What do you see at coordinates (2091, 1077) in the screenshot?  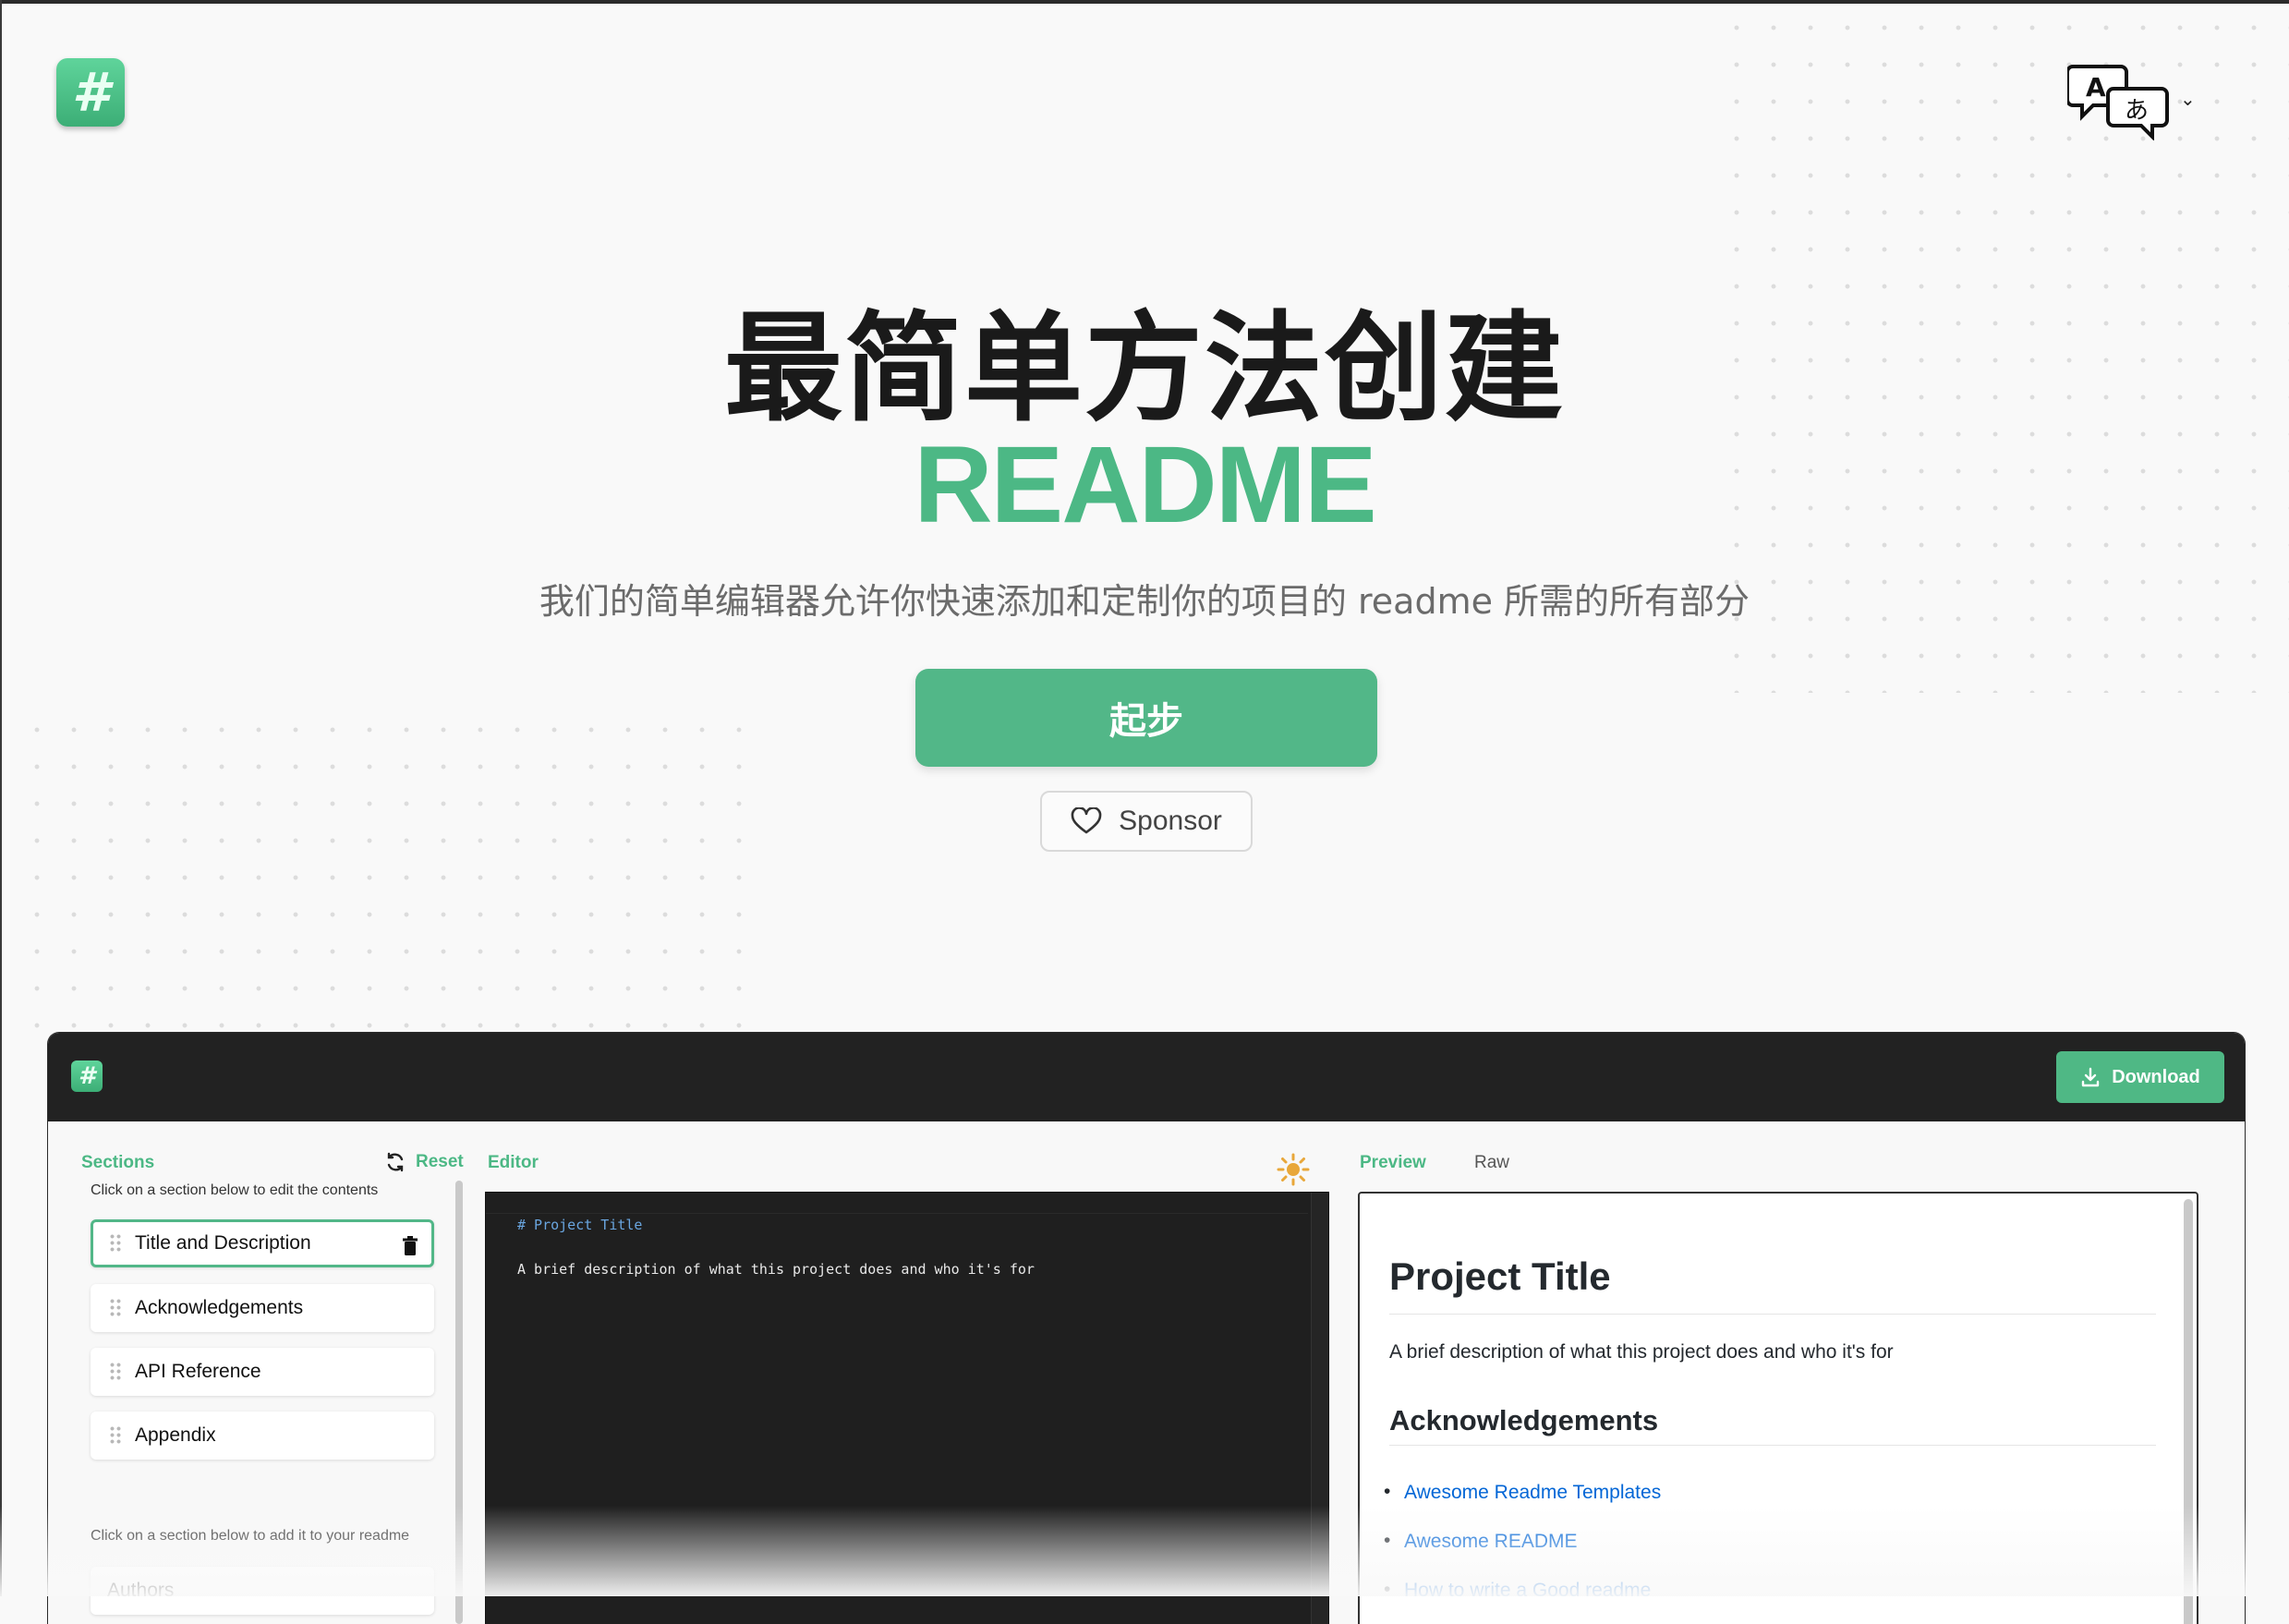 I see `download-icon` at bounding box center [2091, 1077].